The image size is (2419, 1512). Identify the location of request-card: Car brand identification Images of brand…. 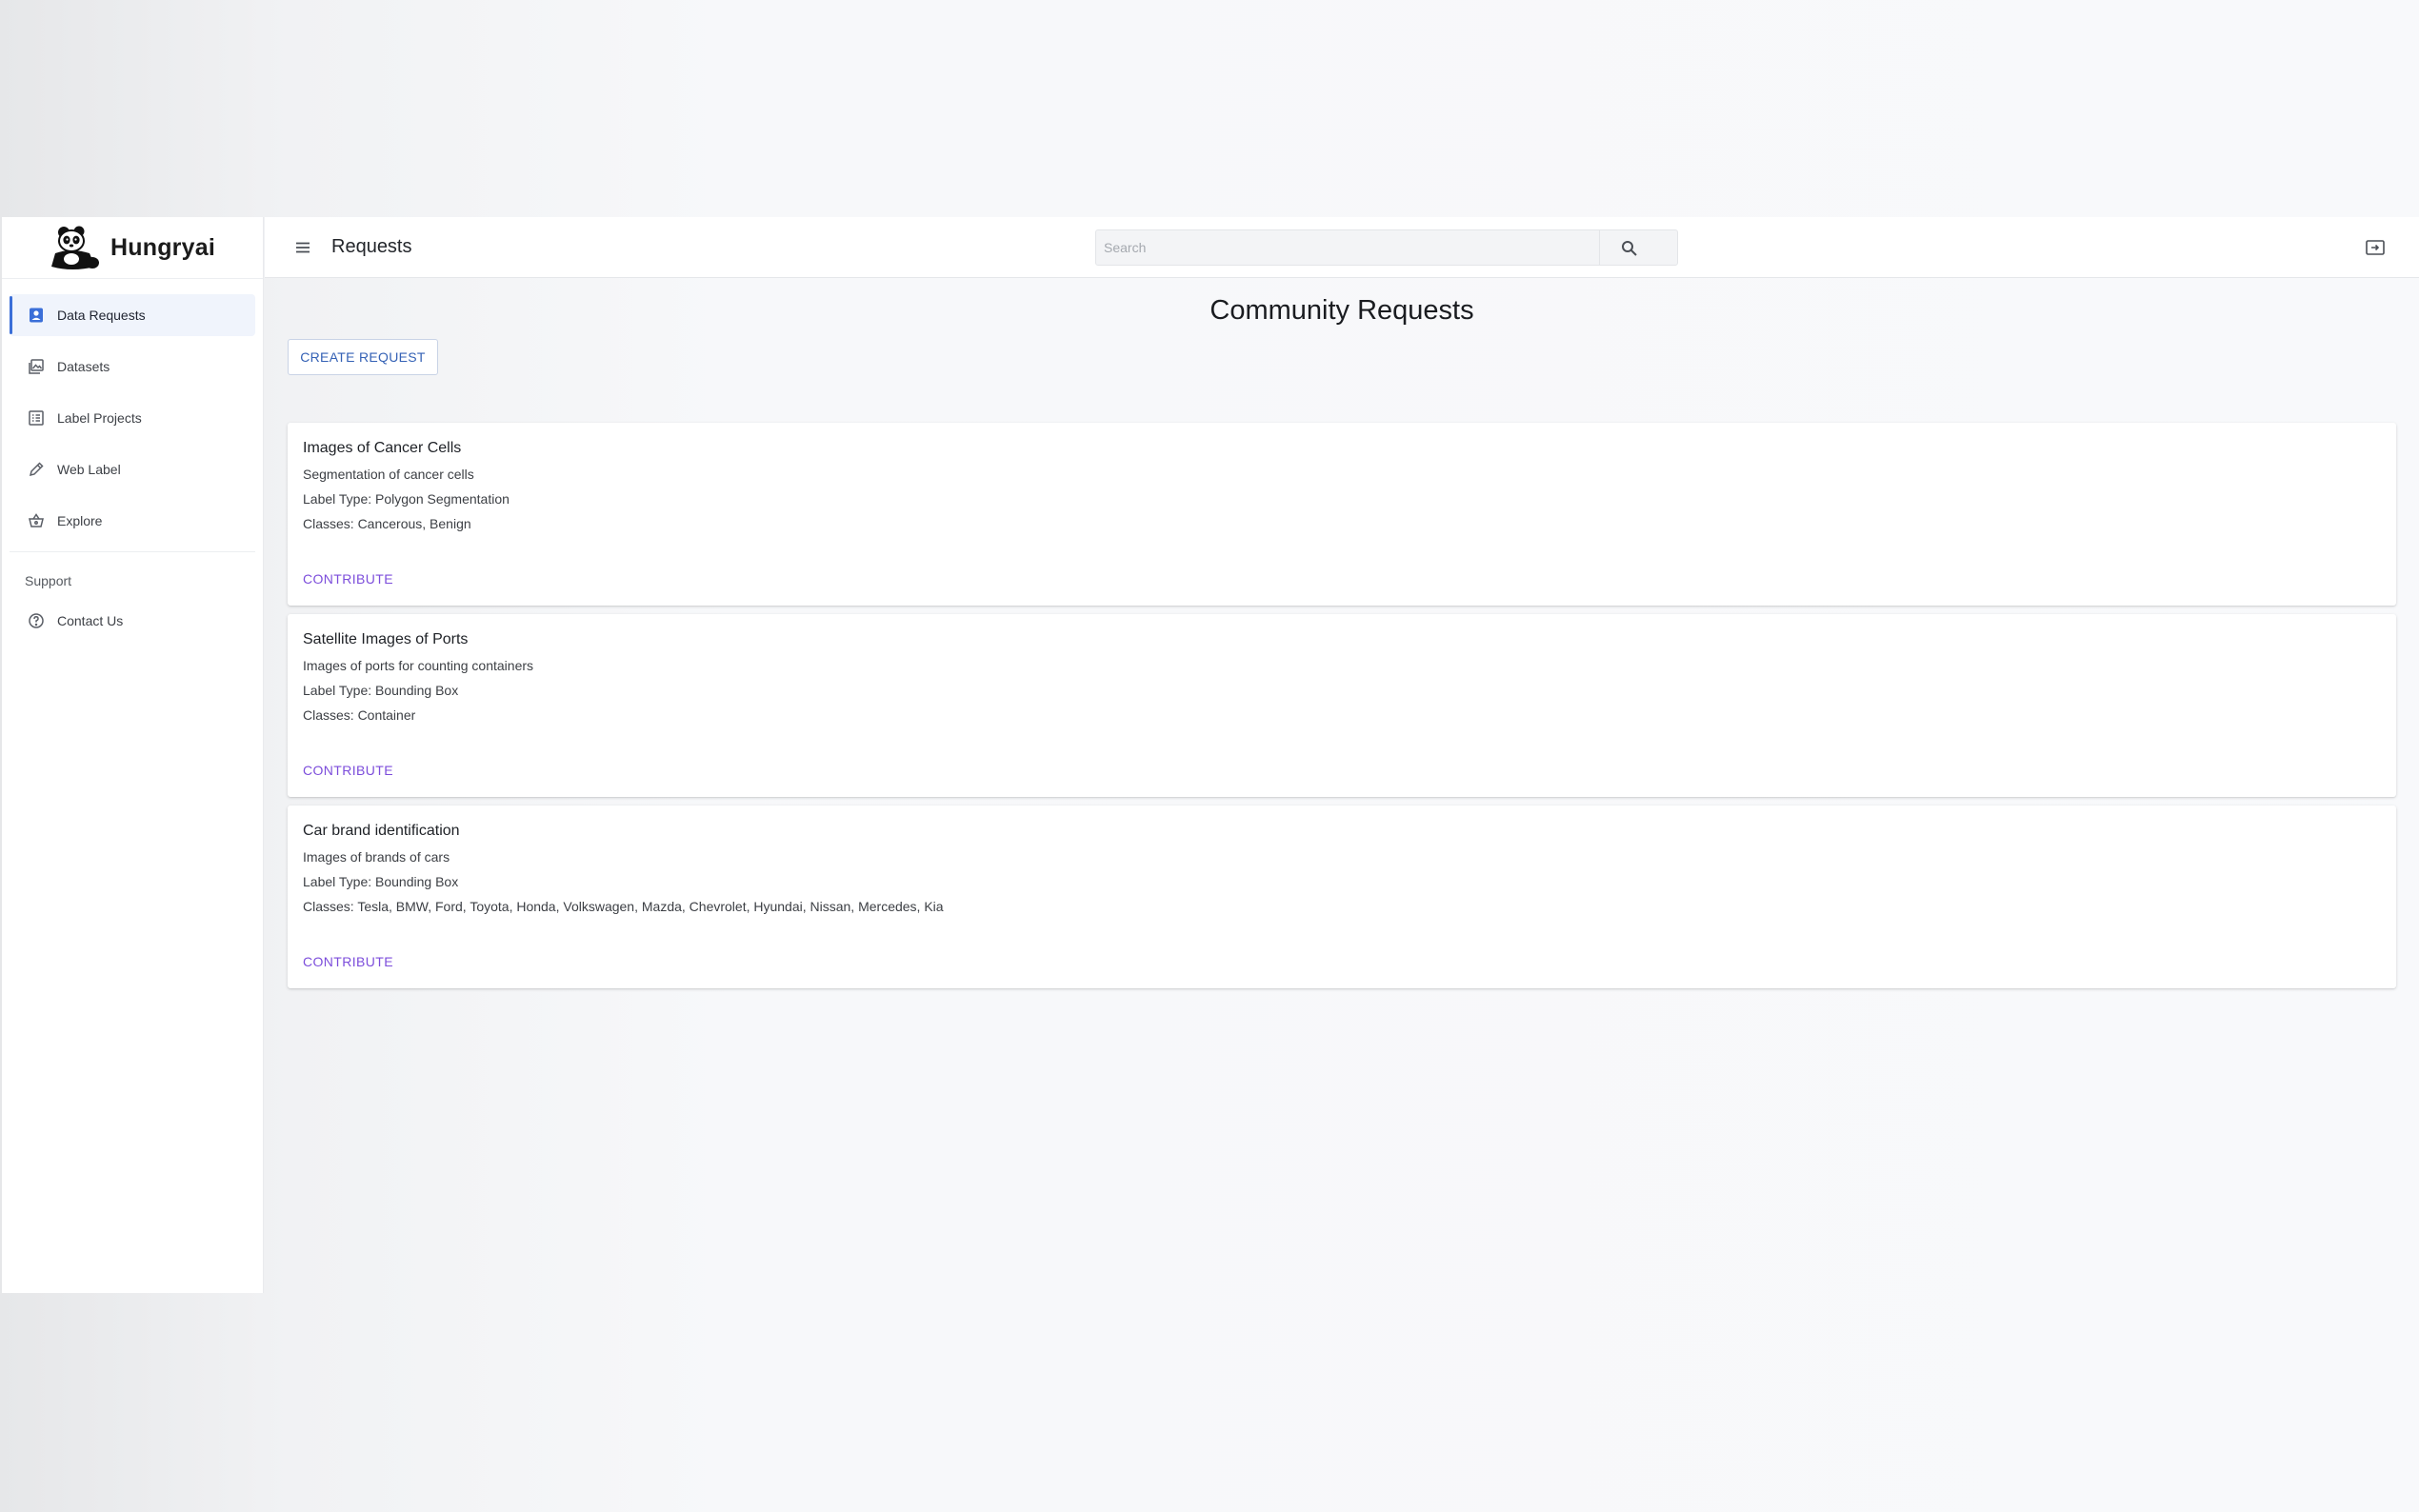
(1342, 897).